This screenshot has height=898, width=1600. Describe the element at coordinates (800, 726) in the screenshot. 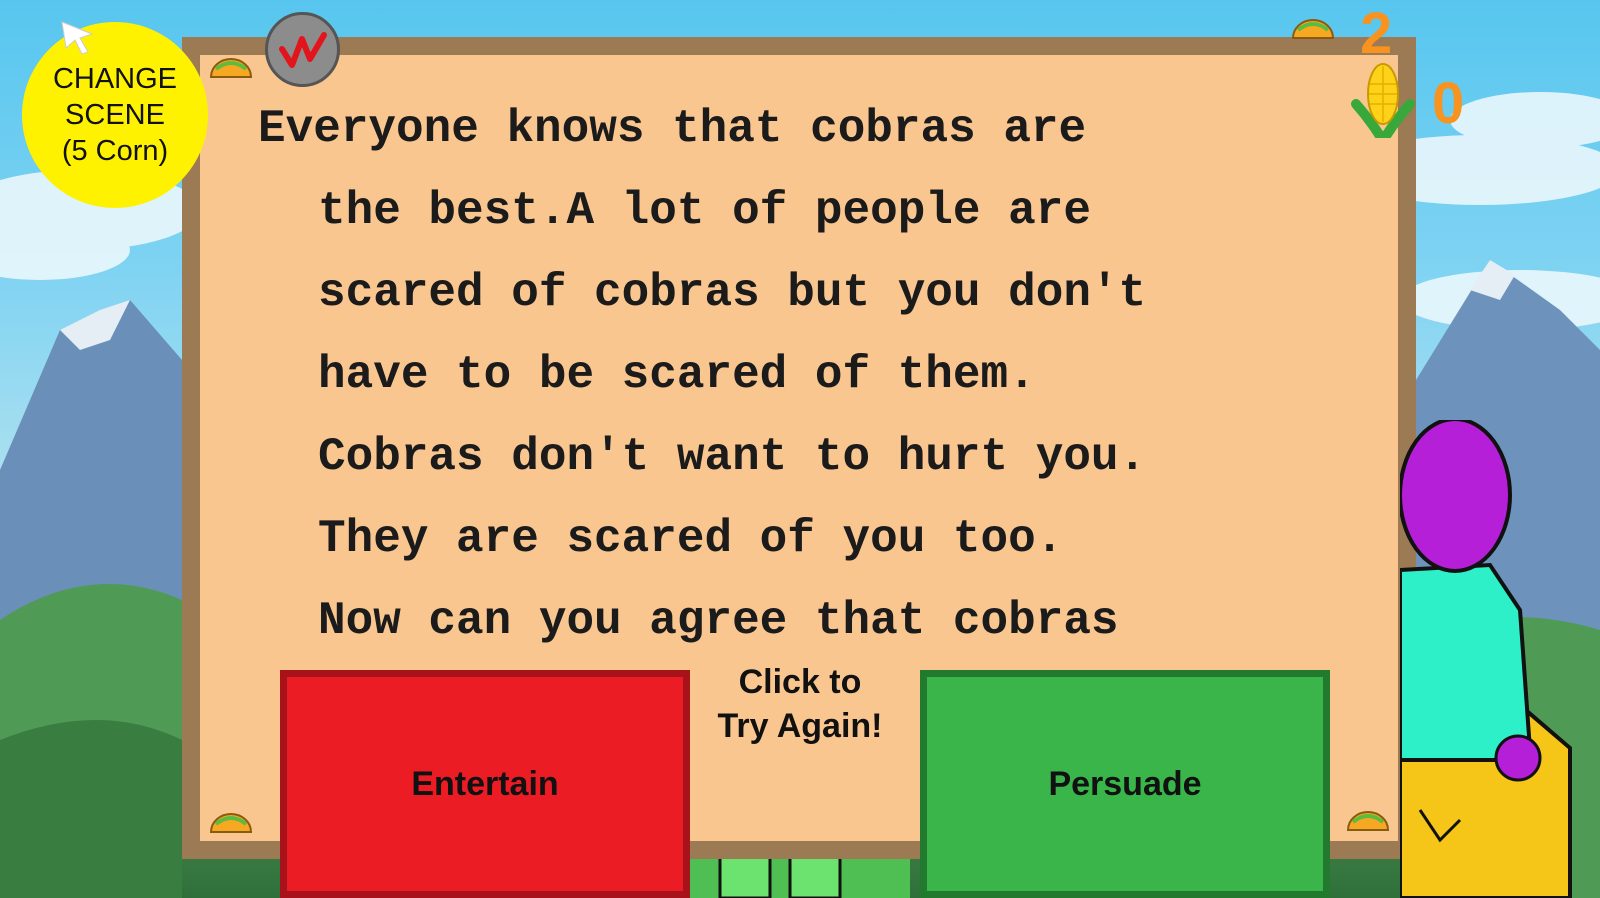

I see `try-again-line: Try Again!` at that location.